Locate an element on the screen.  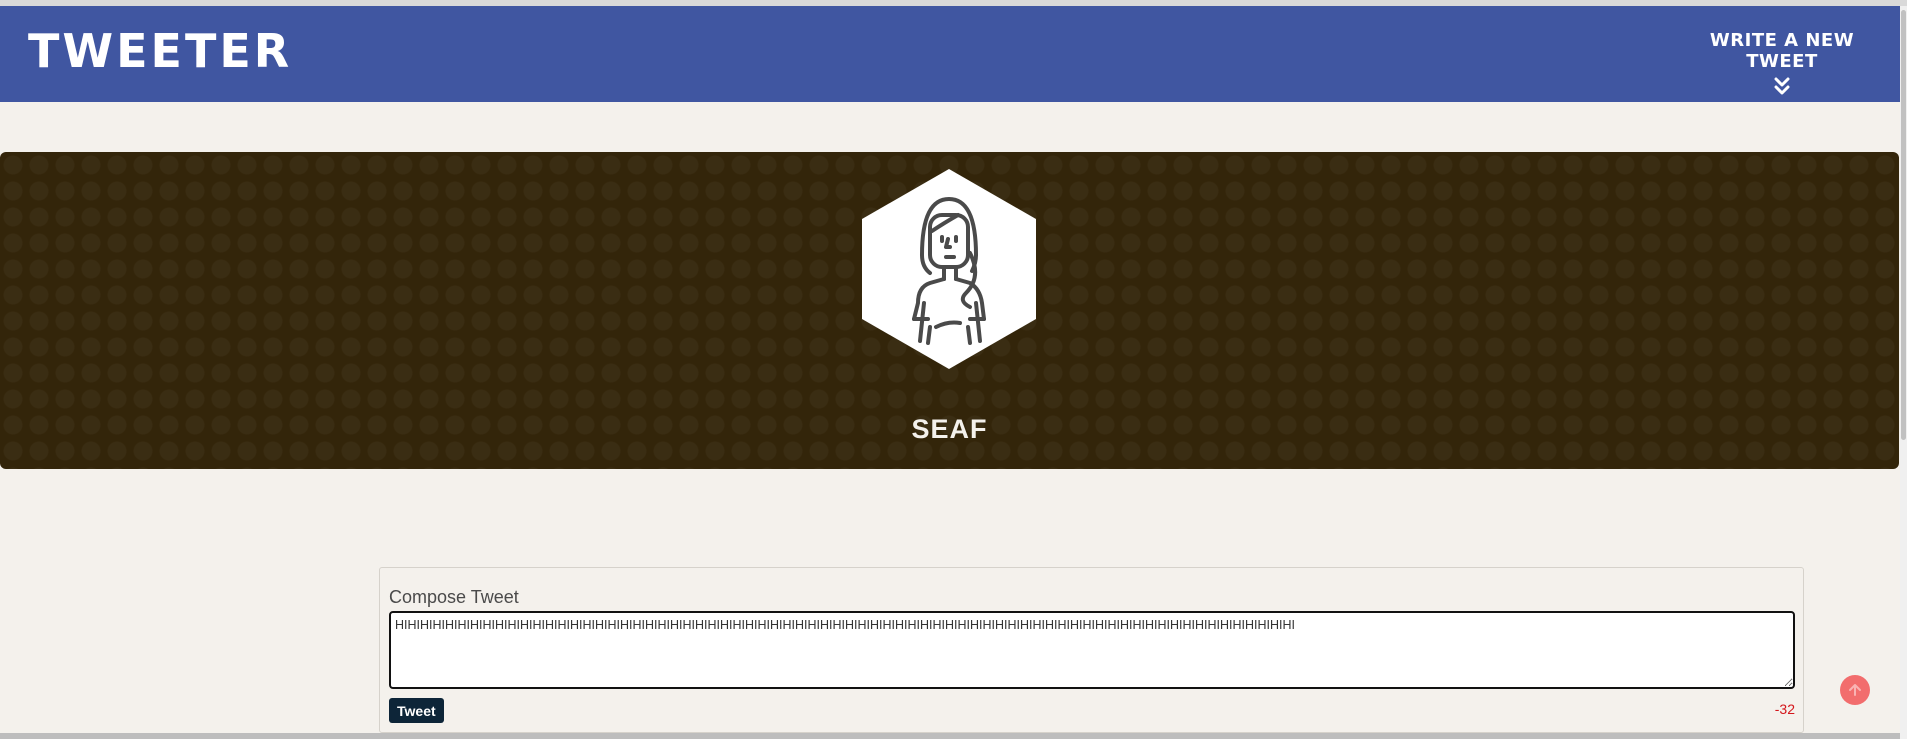
brand-logo: TWEETER is located at coordinates (160, 51).